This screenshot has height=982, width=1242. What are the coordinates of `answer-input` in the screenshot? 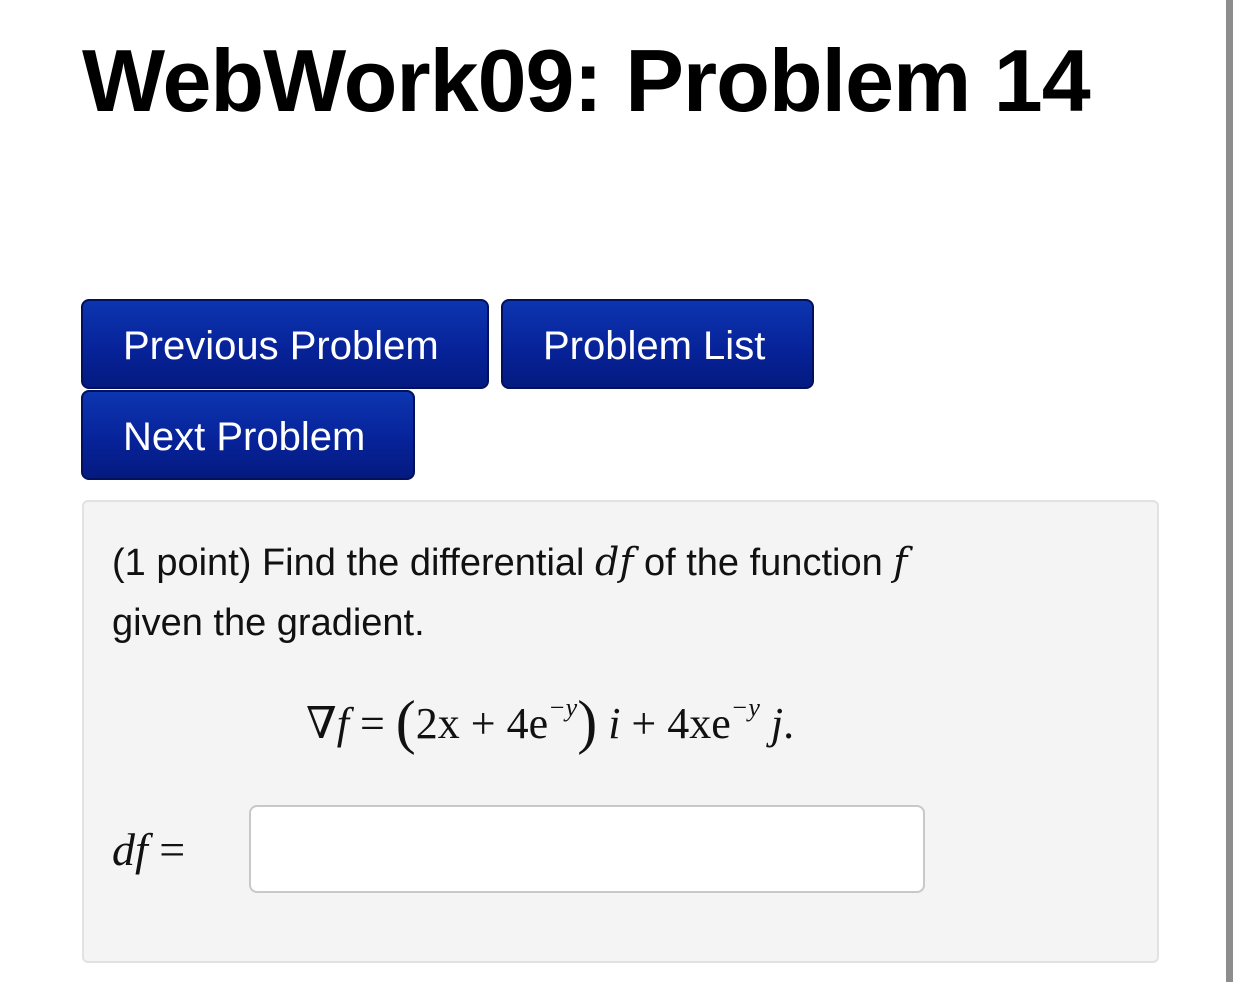 It's located at (587, 849).